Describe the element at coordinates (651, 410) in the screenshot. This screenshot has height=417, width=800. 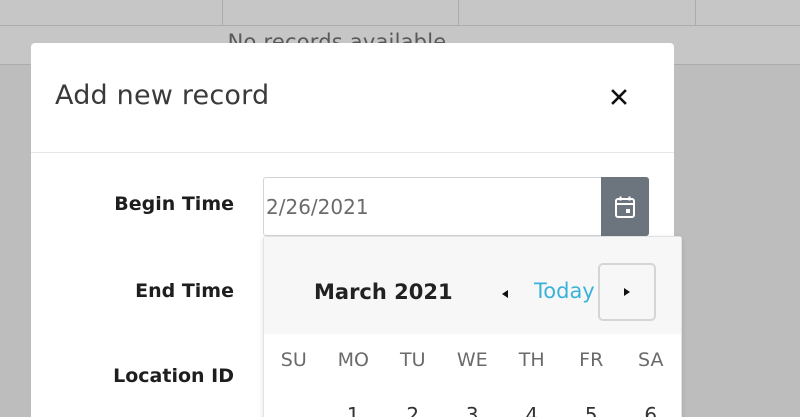
I see `day-cell: 6` at that location.